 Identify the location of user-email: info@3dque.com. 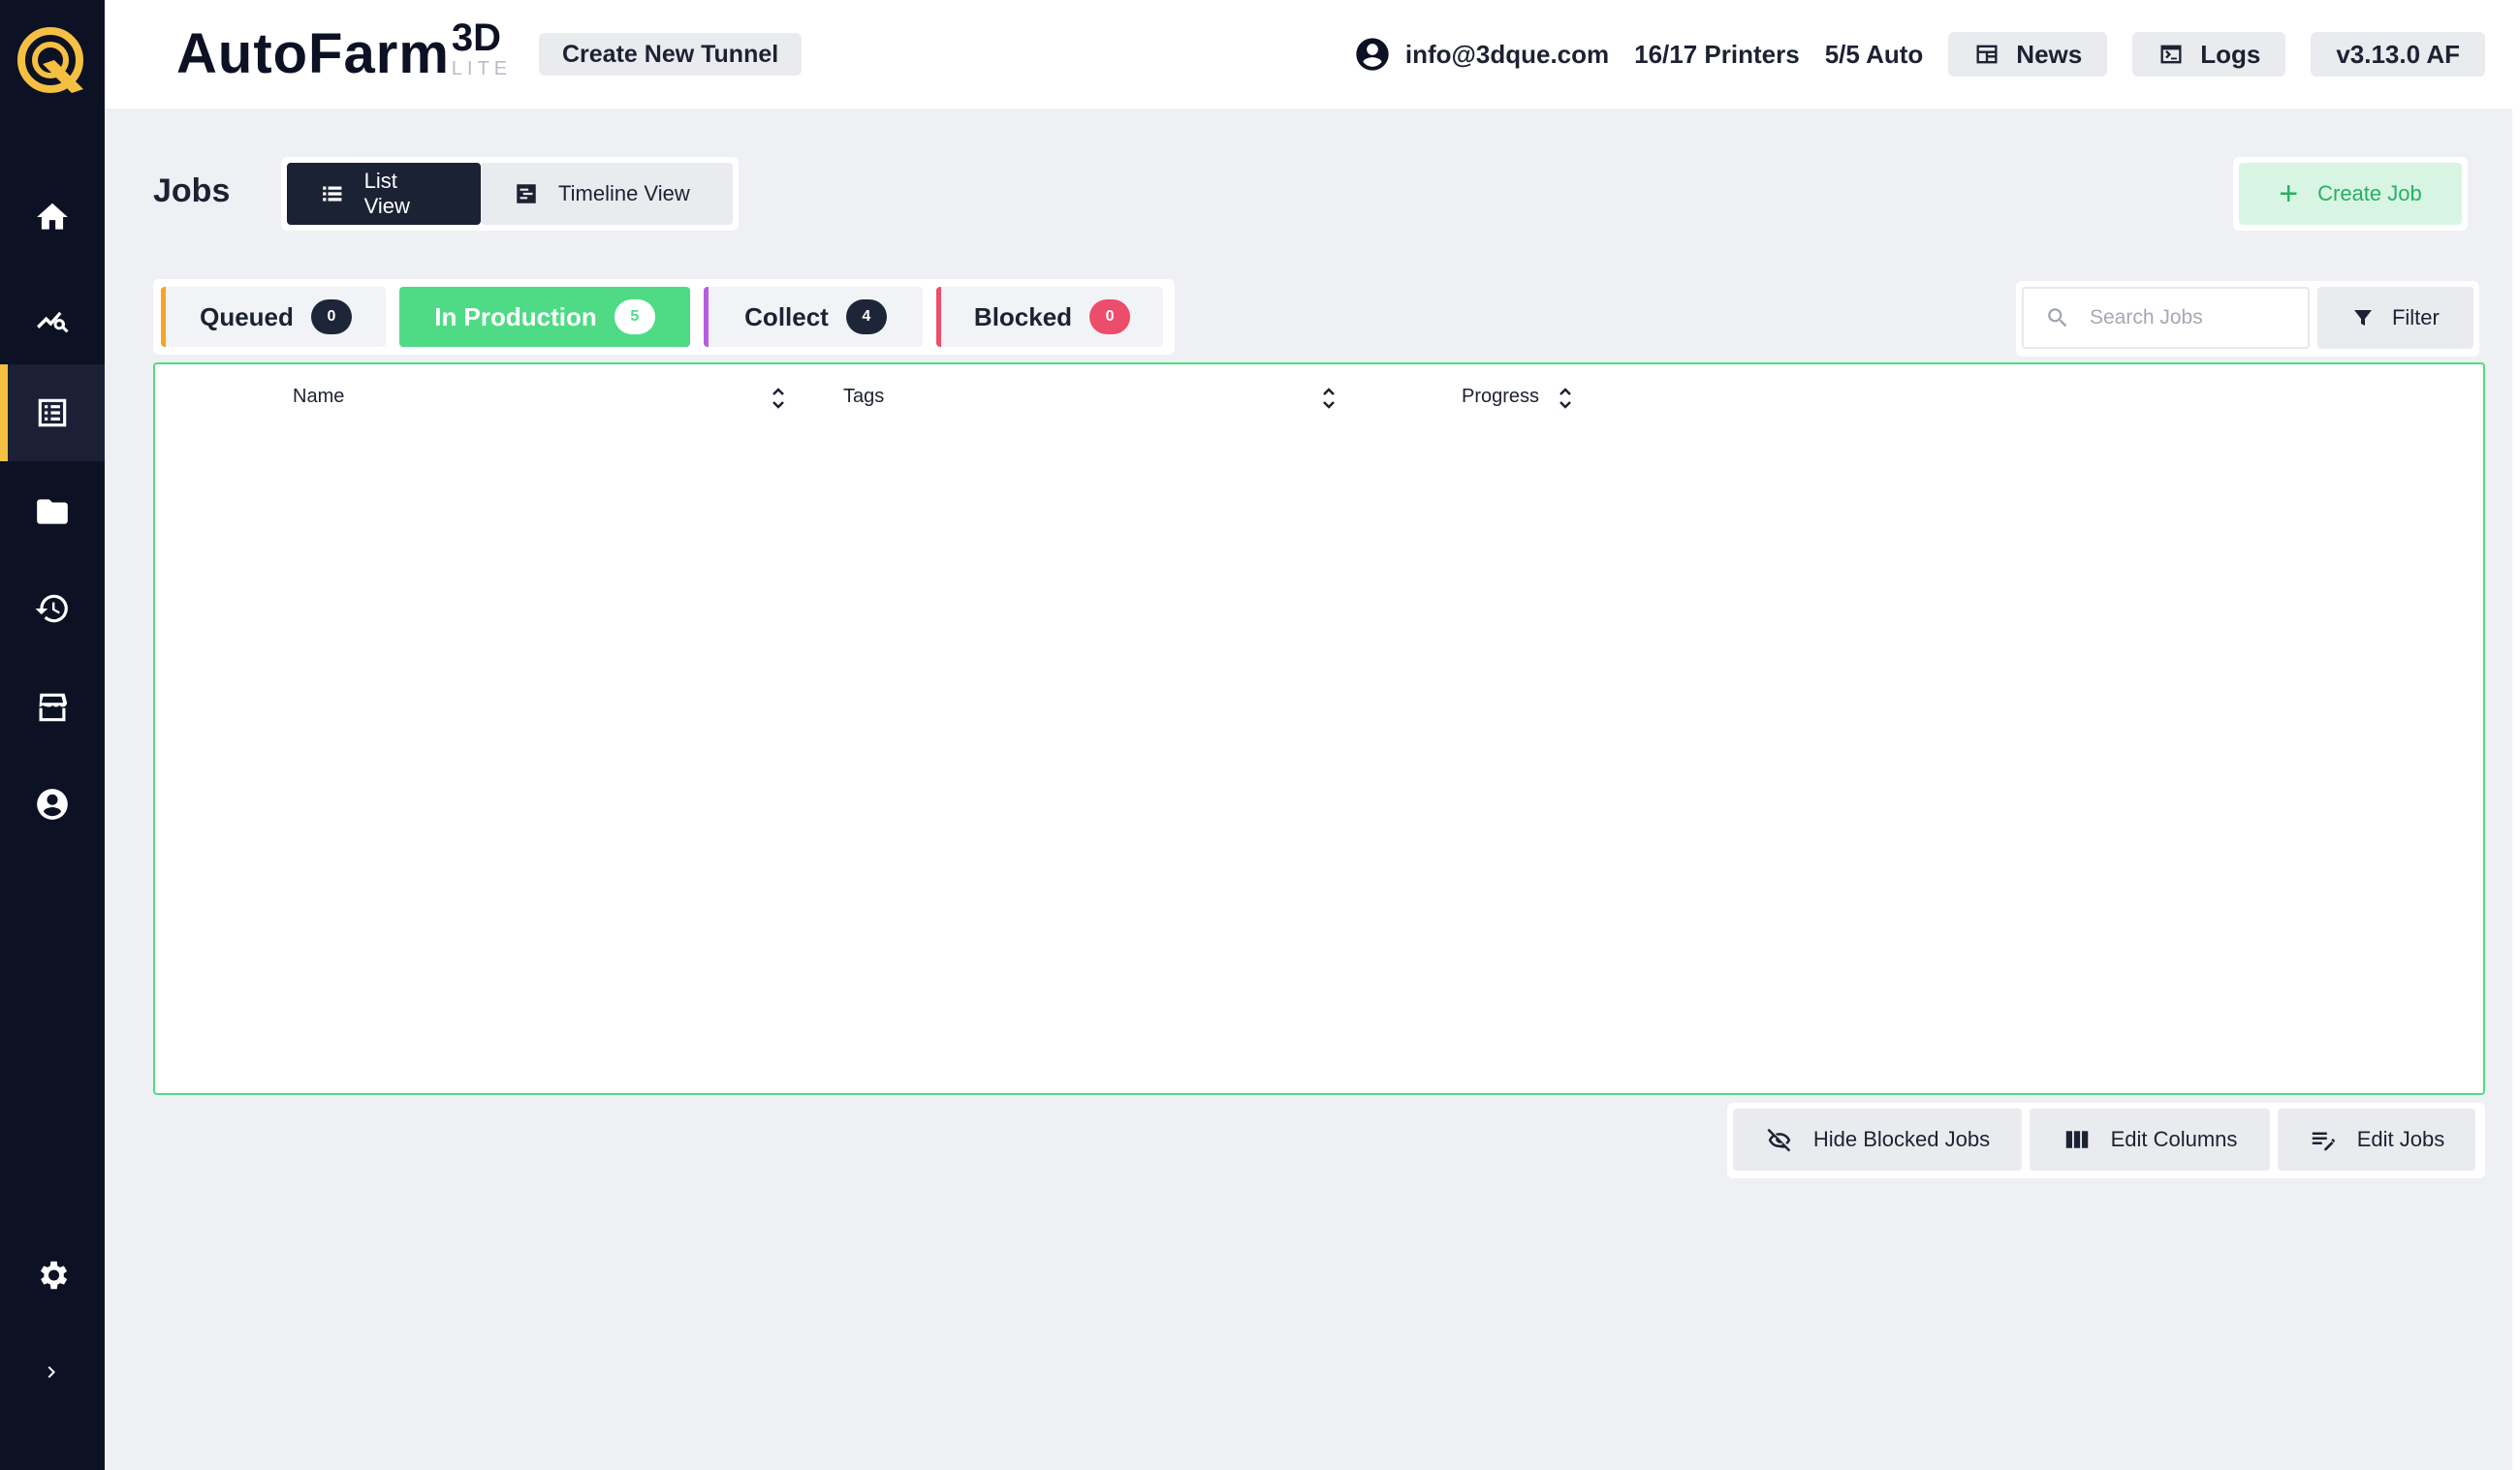
(1507, 54).